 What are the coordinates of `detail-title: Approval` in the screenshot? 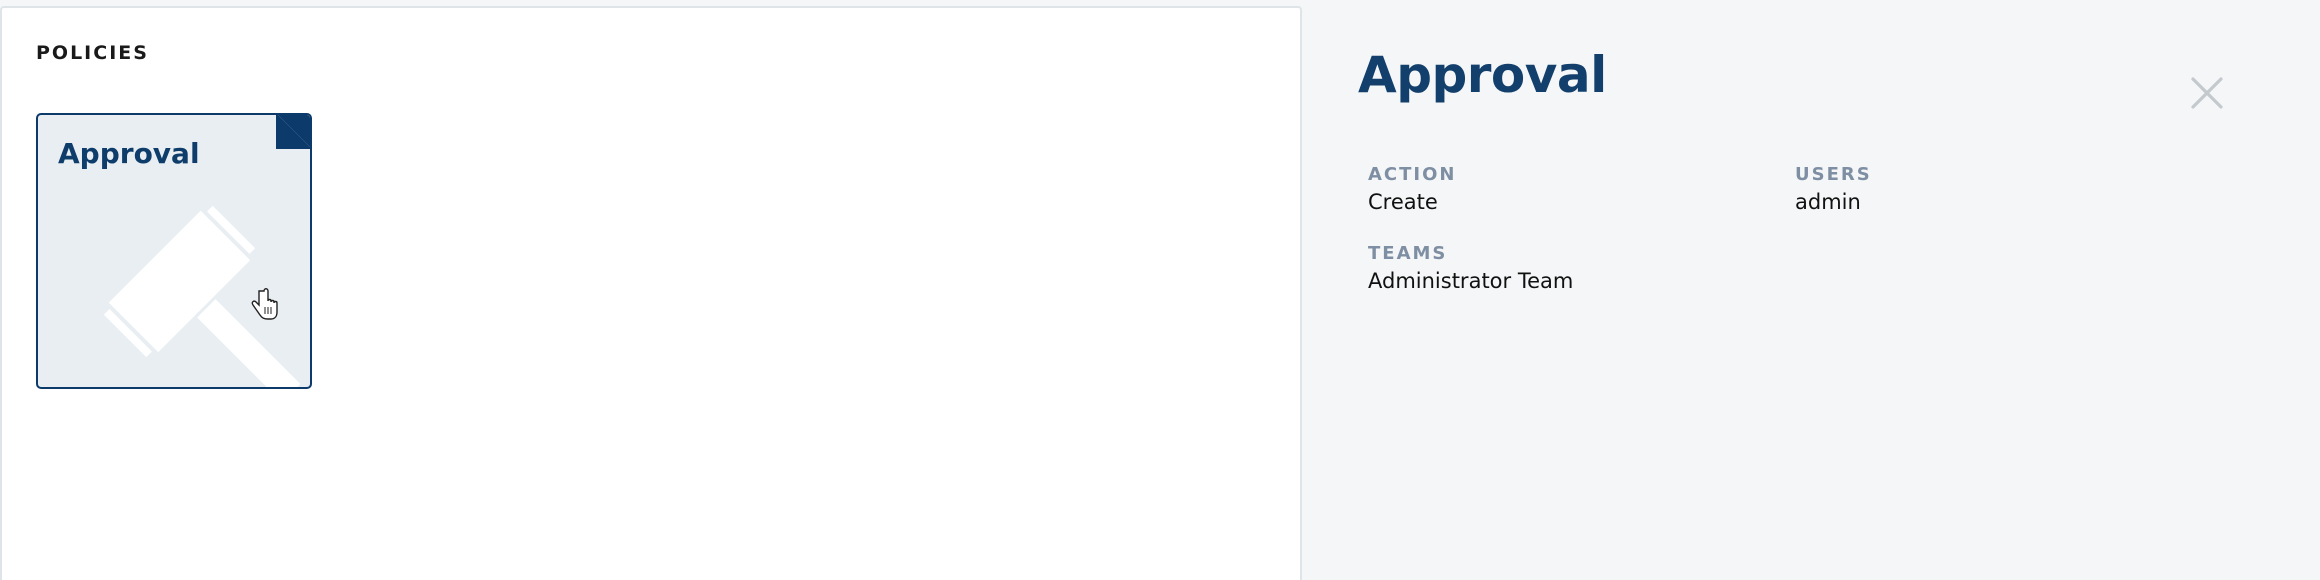 It's located at (1482, 75).